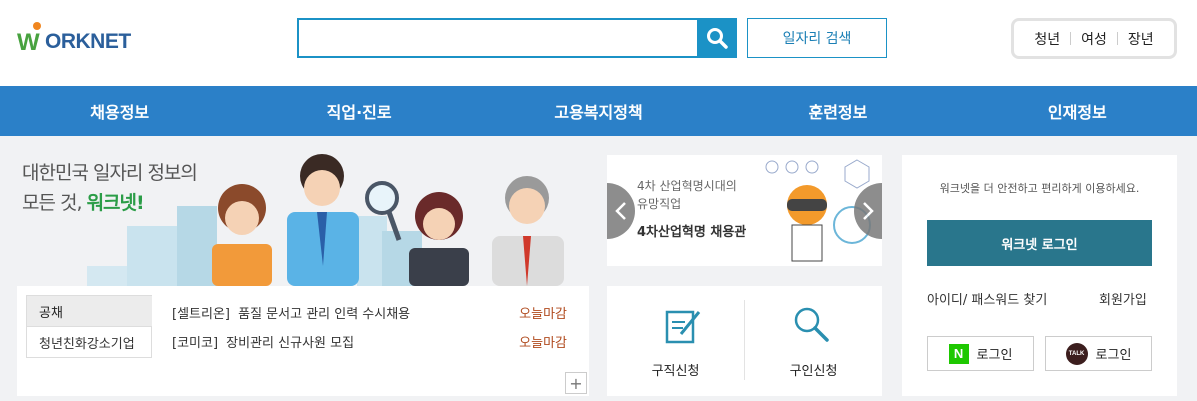 This screenshot has width=1197, height=401. Describe the element at coordinates (369, 343) in the screenshot. I see `list-item: [코미코] 장비관리 신규사원 모집 오늘마감` at that location.